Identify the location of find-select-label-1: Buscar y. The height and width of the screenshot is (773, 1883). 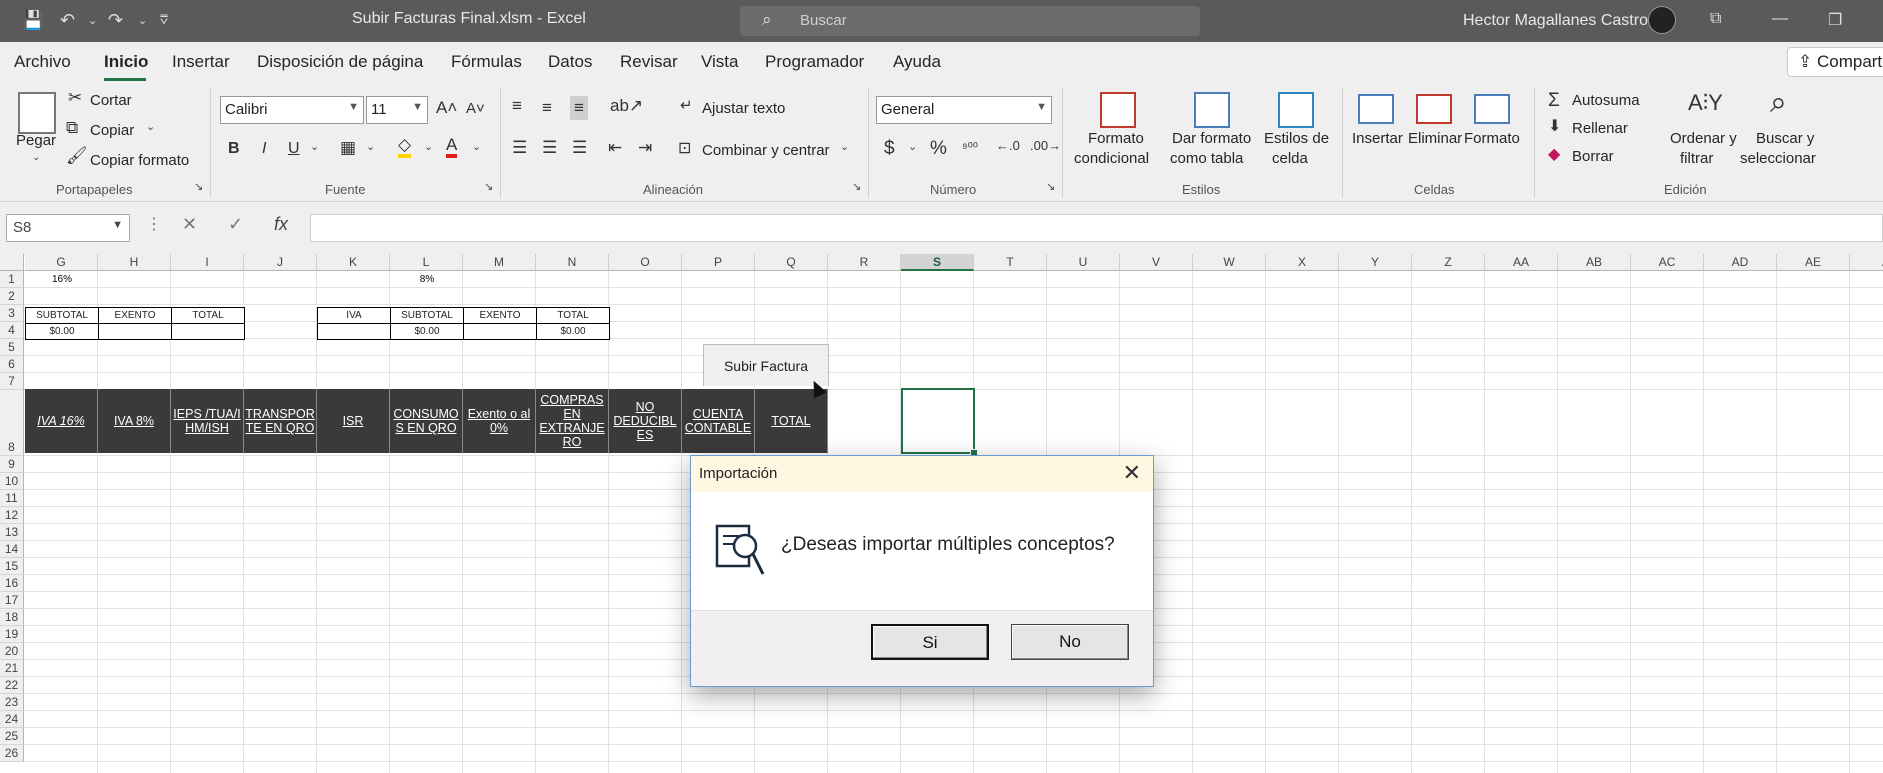
(1785, 138).